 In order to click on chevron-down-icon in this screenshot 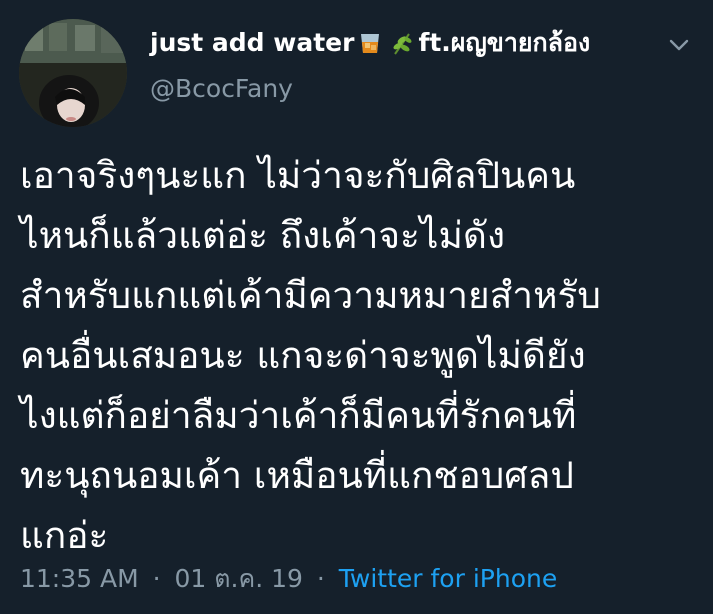, I will do `click(679, 45)`.